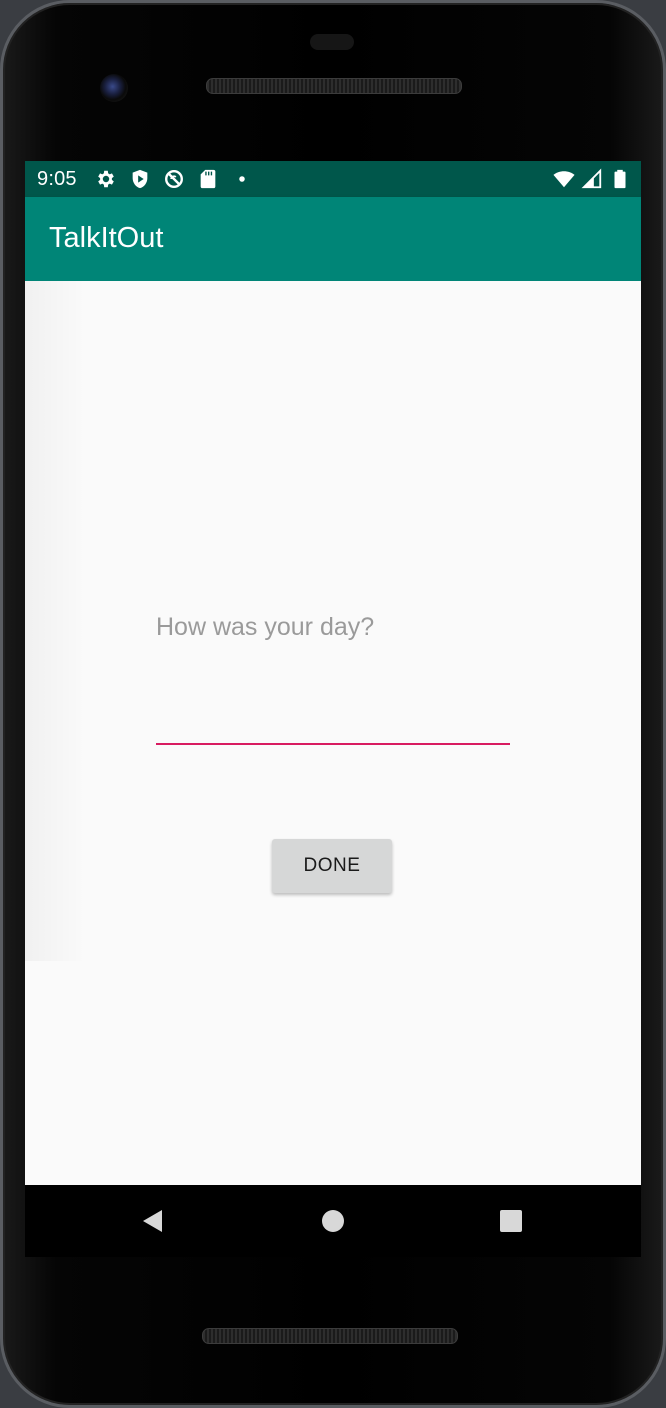  Describe the element at coordinates (153, 1221) in the screenshot. I see `back-icon` at that location.